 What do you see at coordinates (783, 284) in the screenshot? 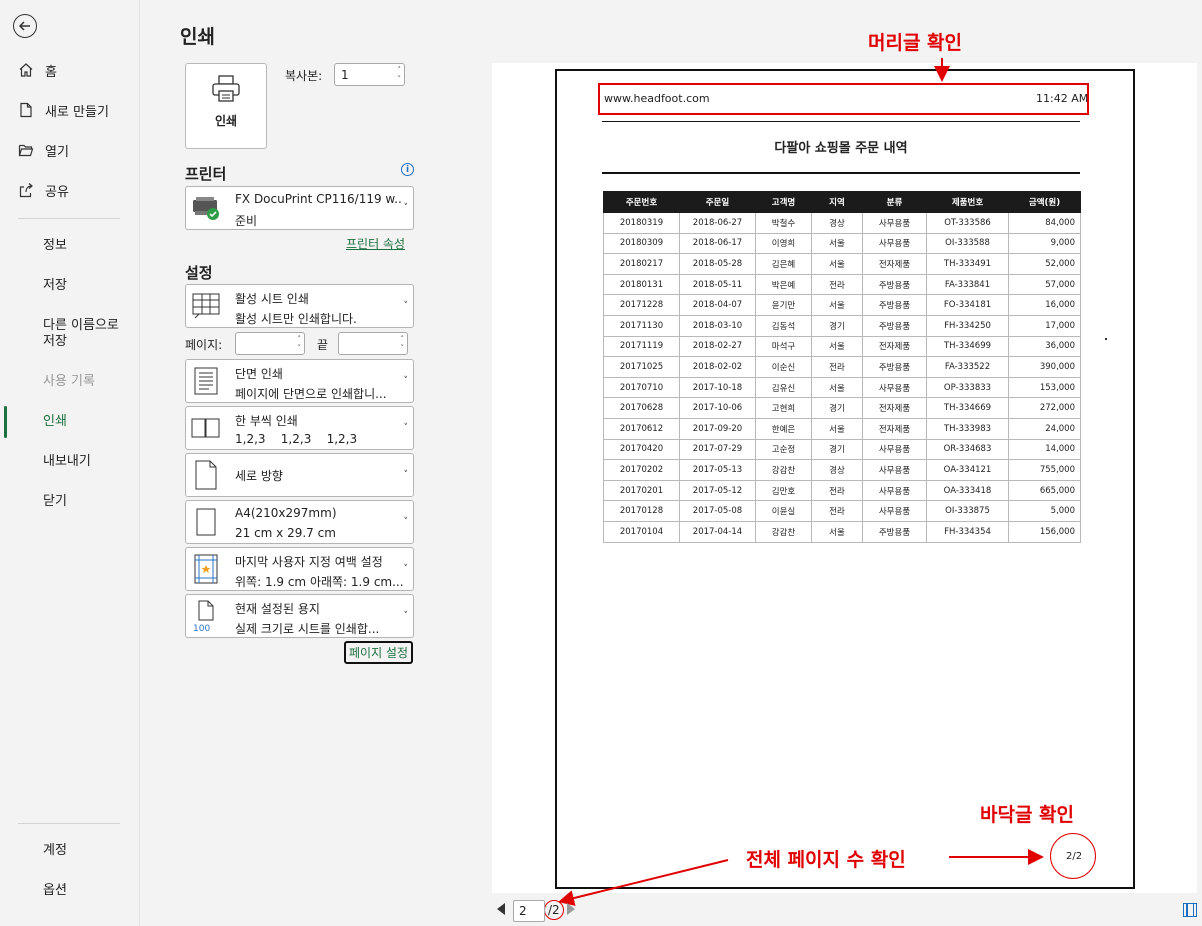
I see `table-cell: 박은예` at bounding box center [783, 284].